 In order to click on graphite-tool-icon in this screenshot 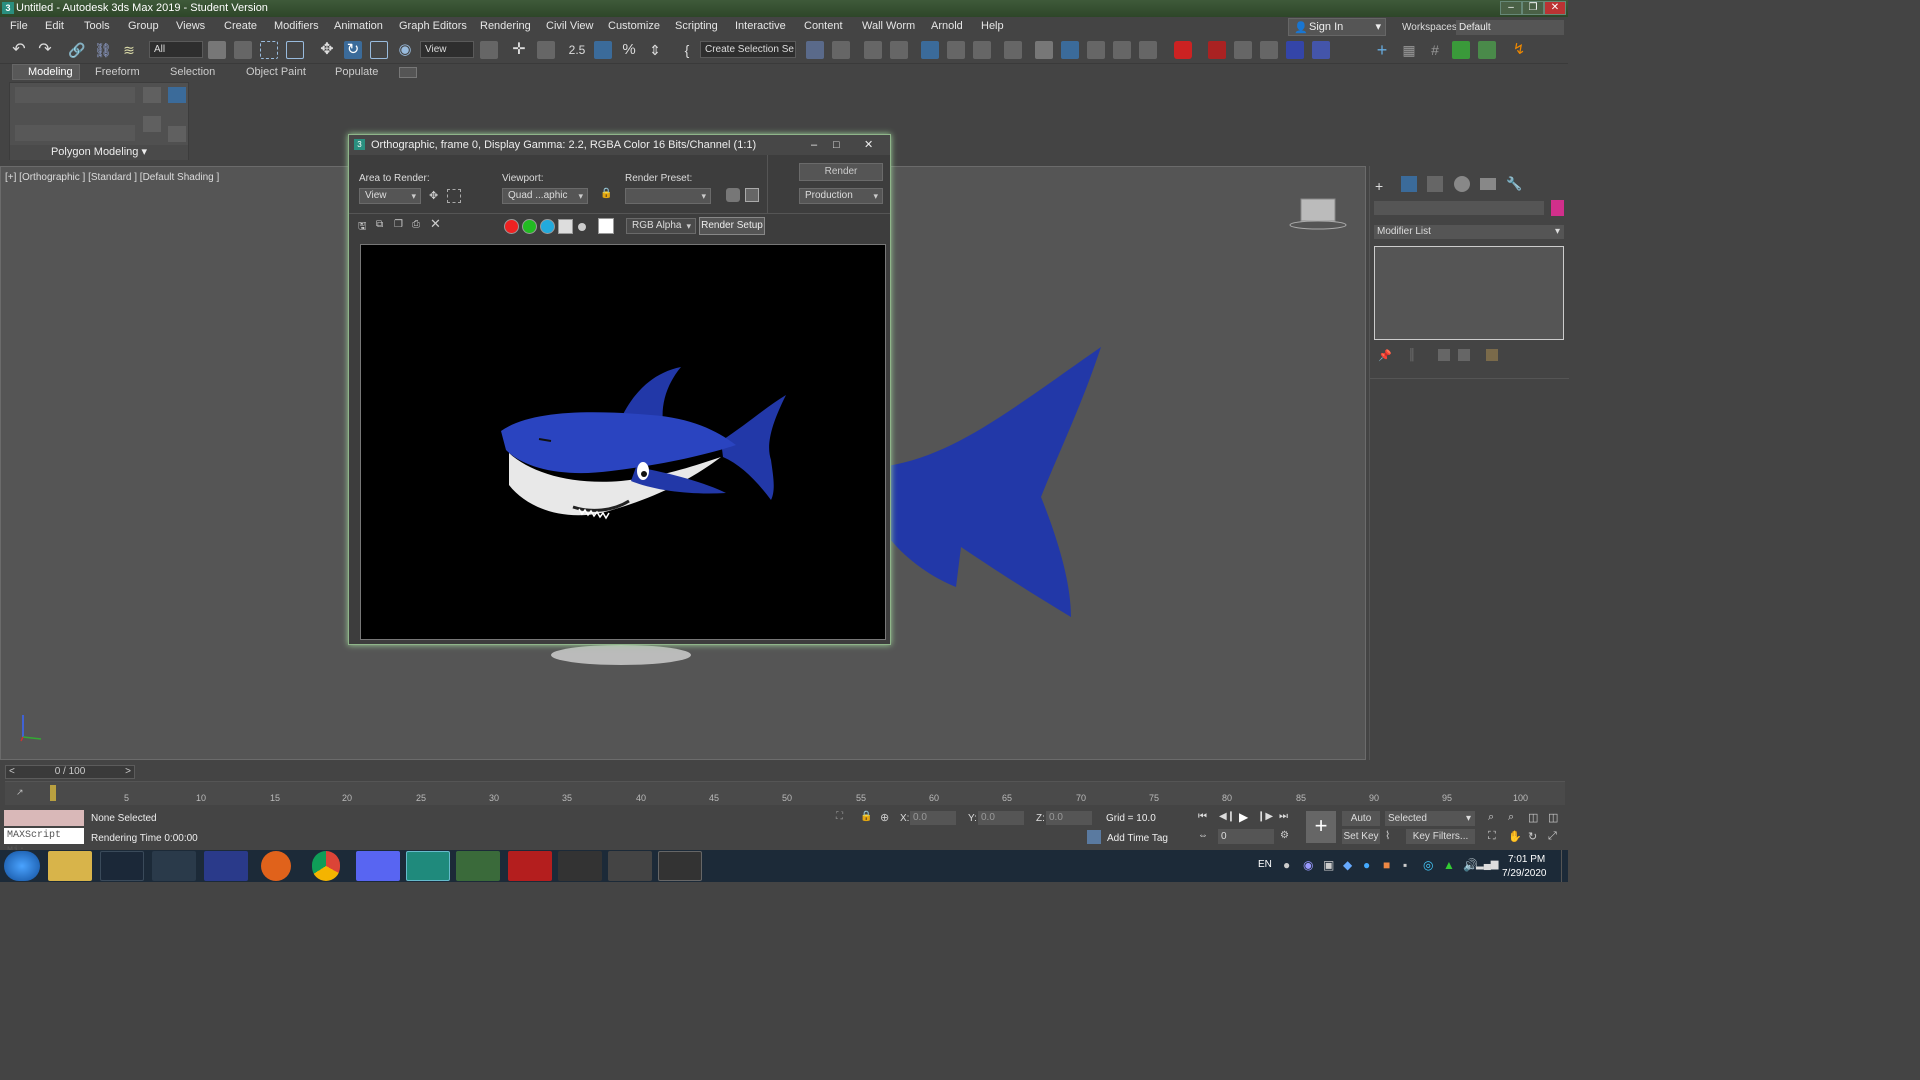, I will do `click(152, 95)`.